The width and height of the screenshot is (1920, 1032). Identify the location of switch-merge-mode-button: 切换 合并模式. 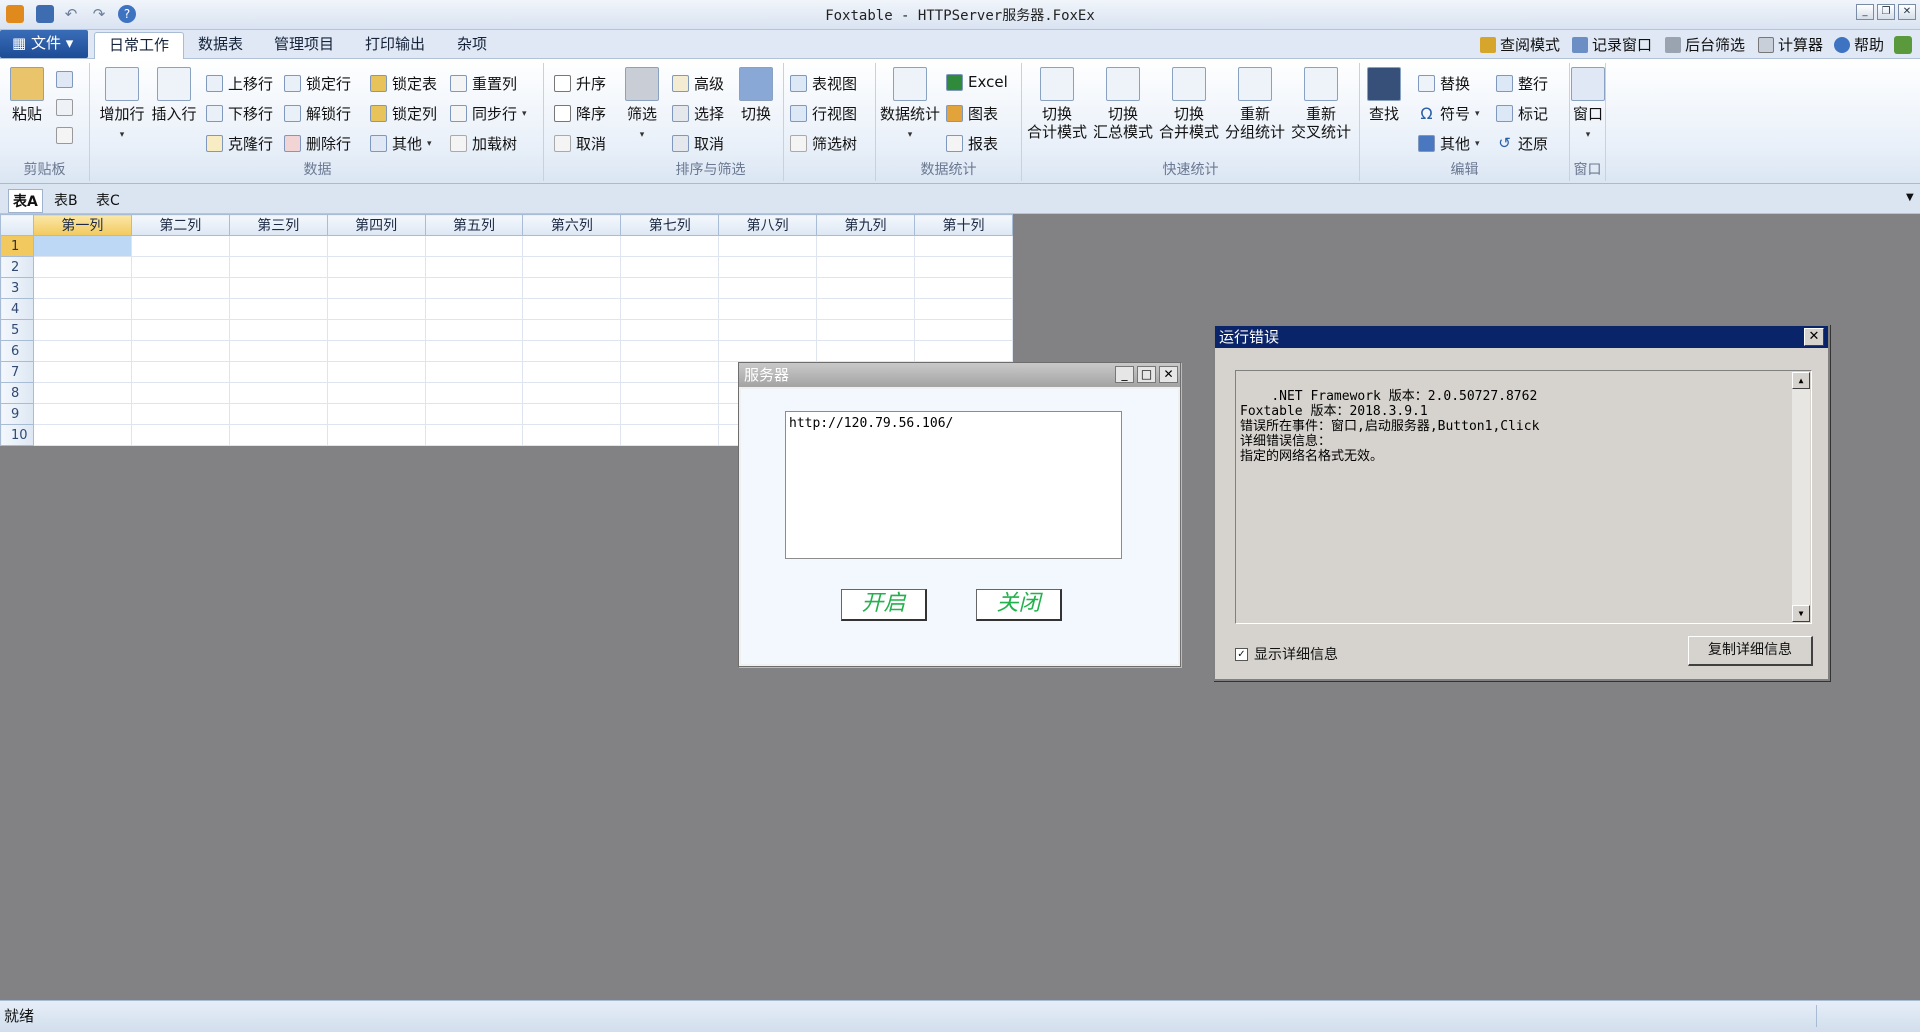
(1189, 104).